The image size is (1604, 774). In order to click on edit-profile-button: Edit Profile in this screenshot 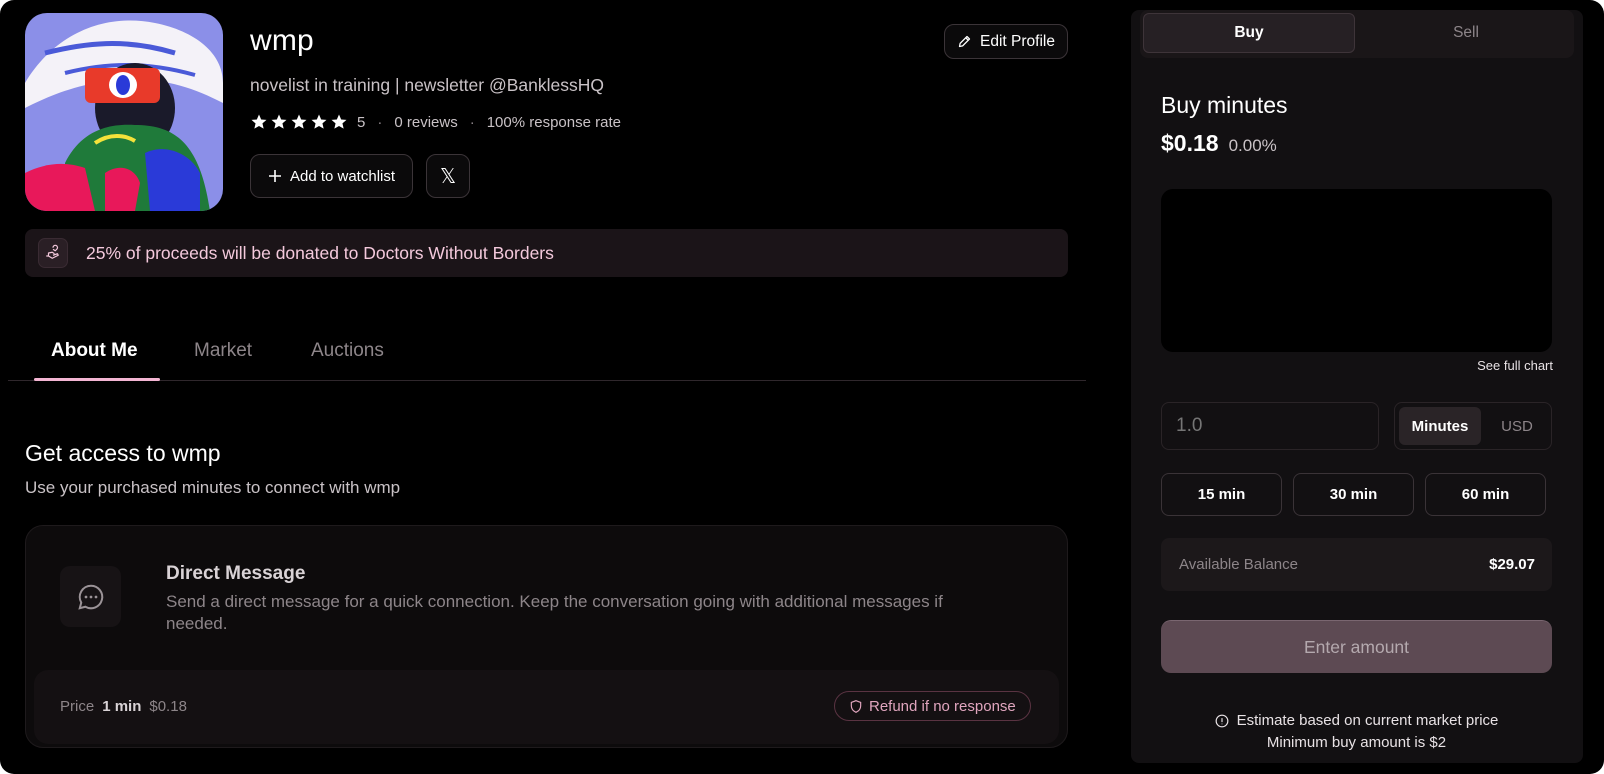, I will do `click(1006, 41)`.